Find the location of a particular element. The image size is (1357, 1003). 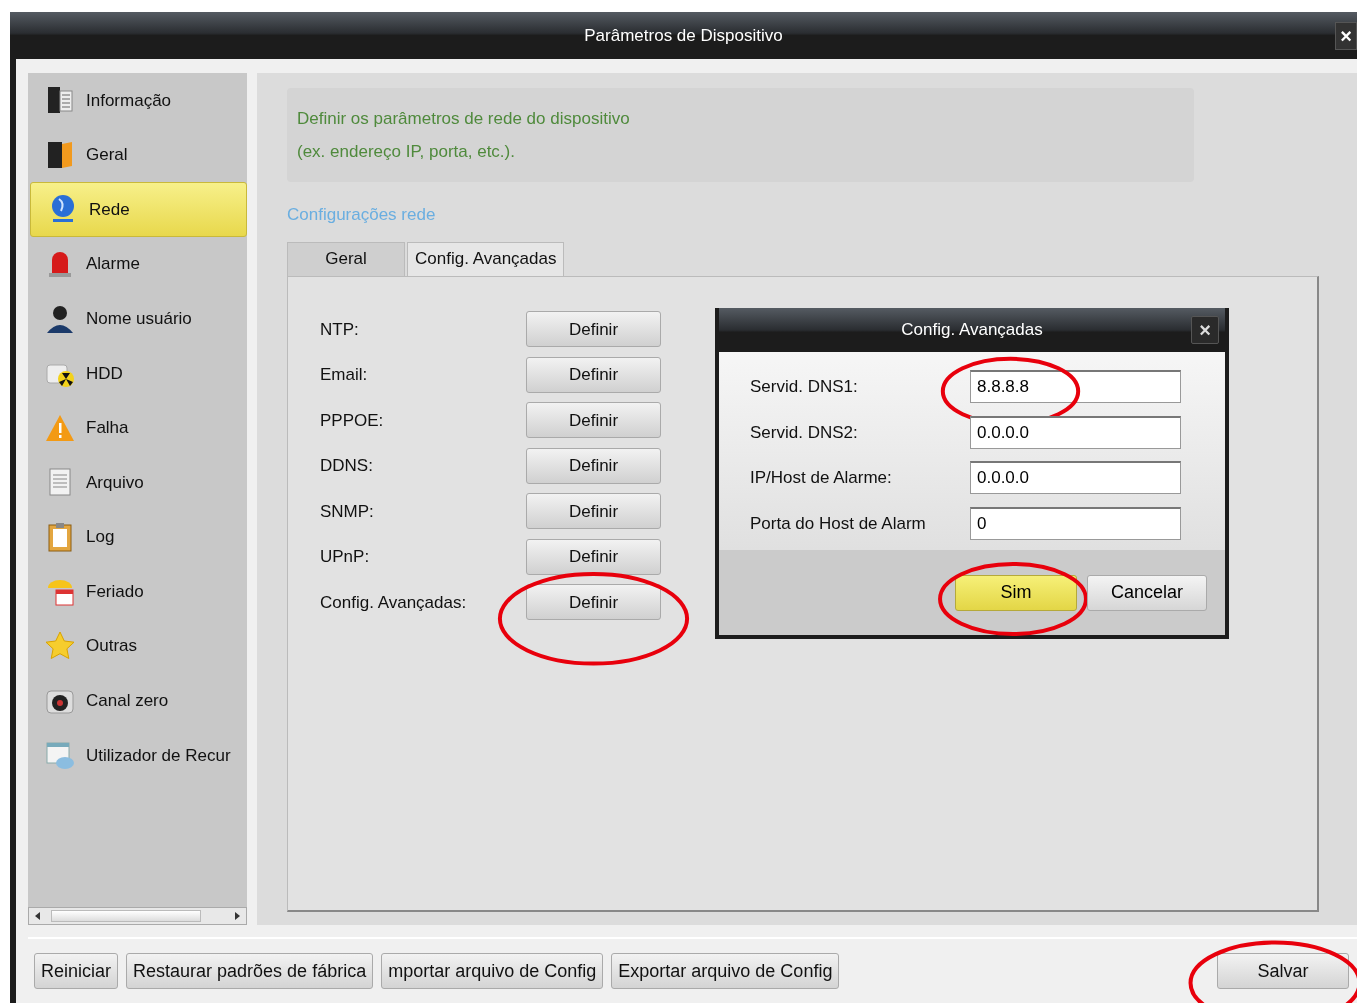

footer-button: Restaurar padrões de fábrica is located at coordinates (250, 971).